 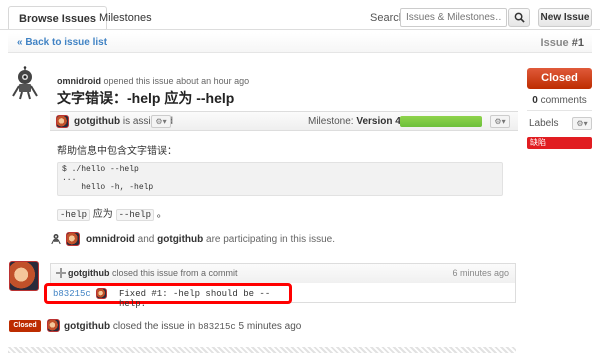 I want to click on new-issue-button: New Issue, so click(x=565, y=17).